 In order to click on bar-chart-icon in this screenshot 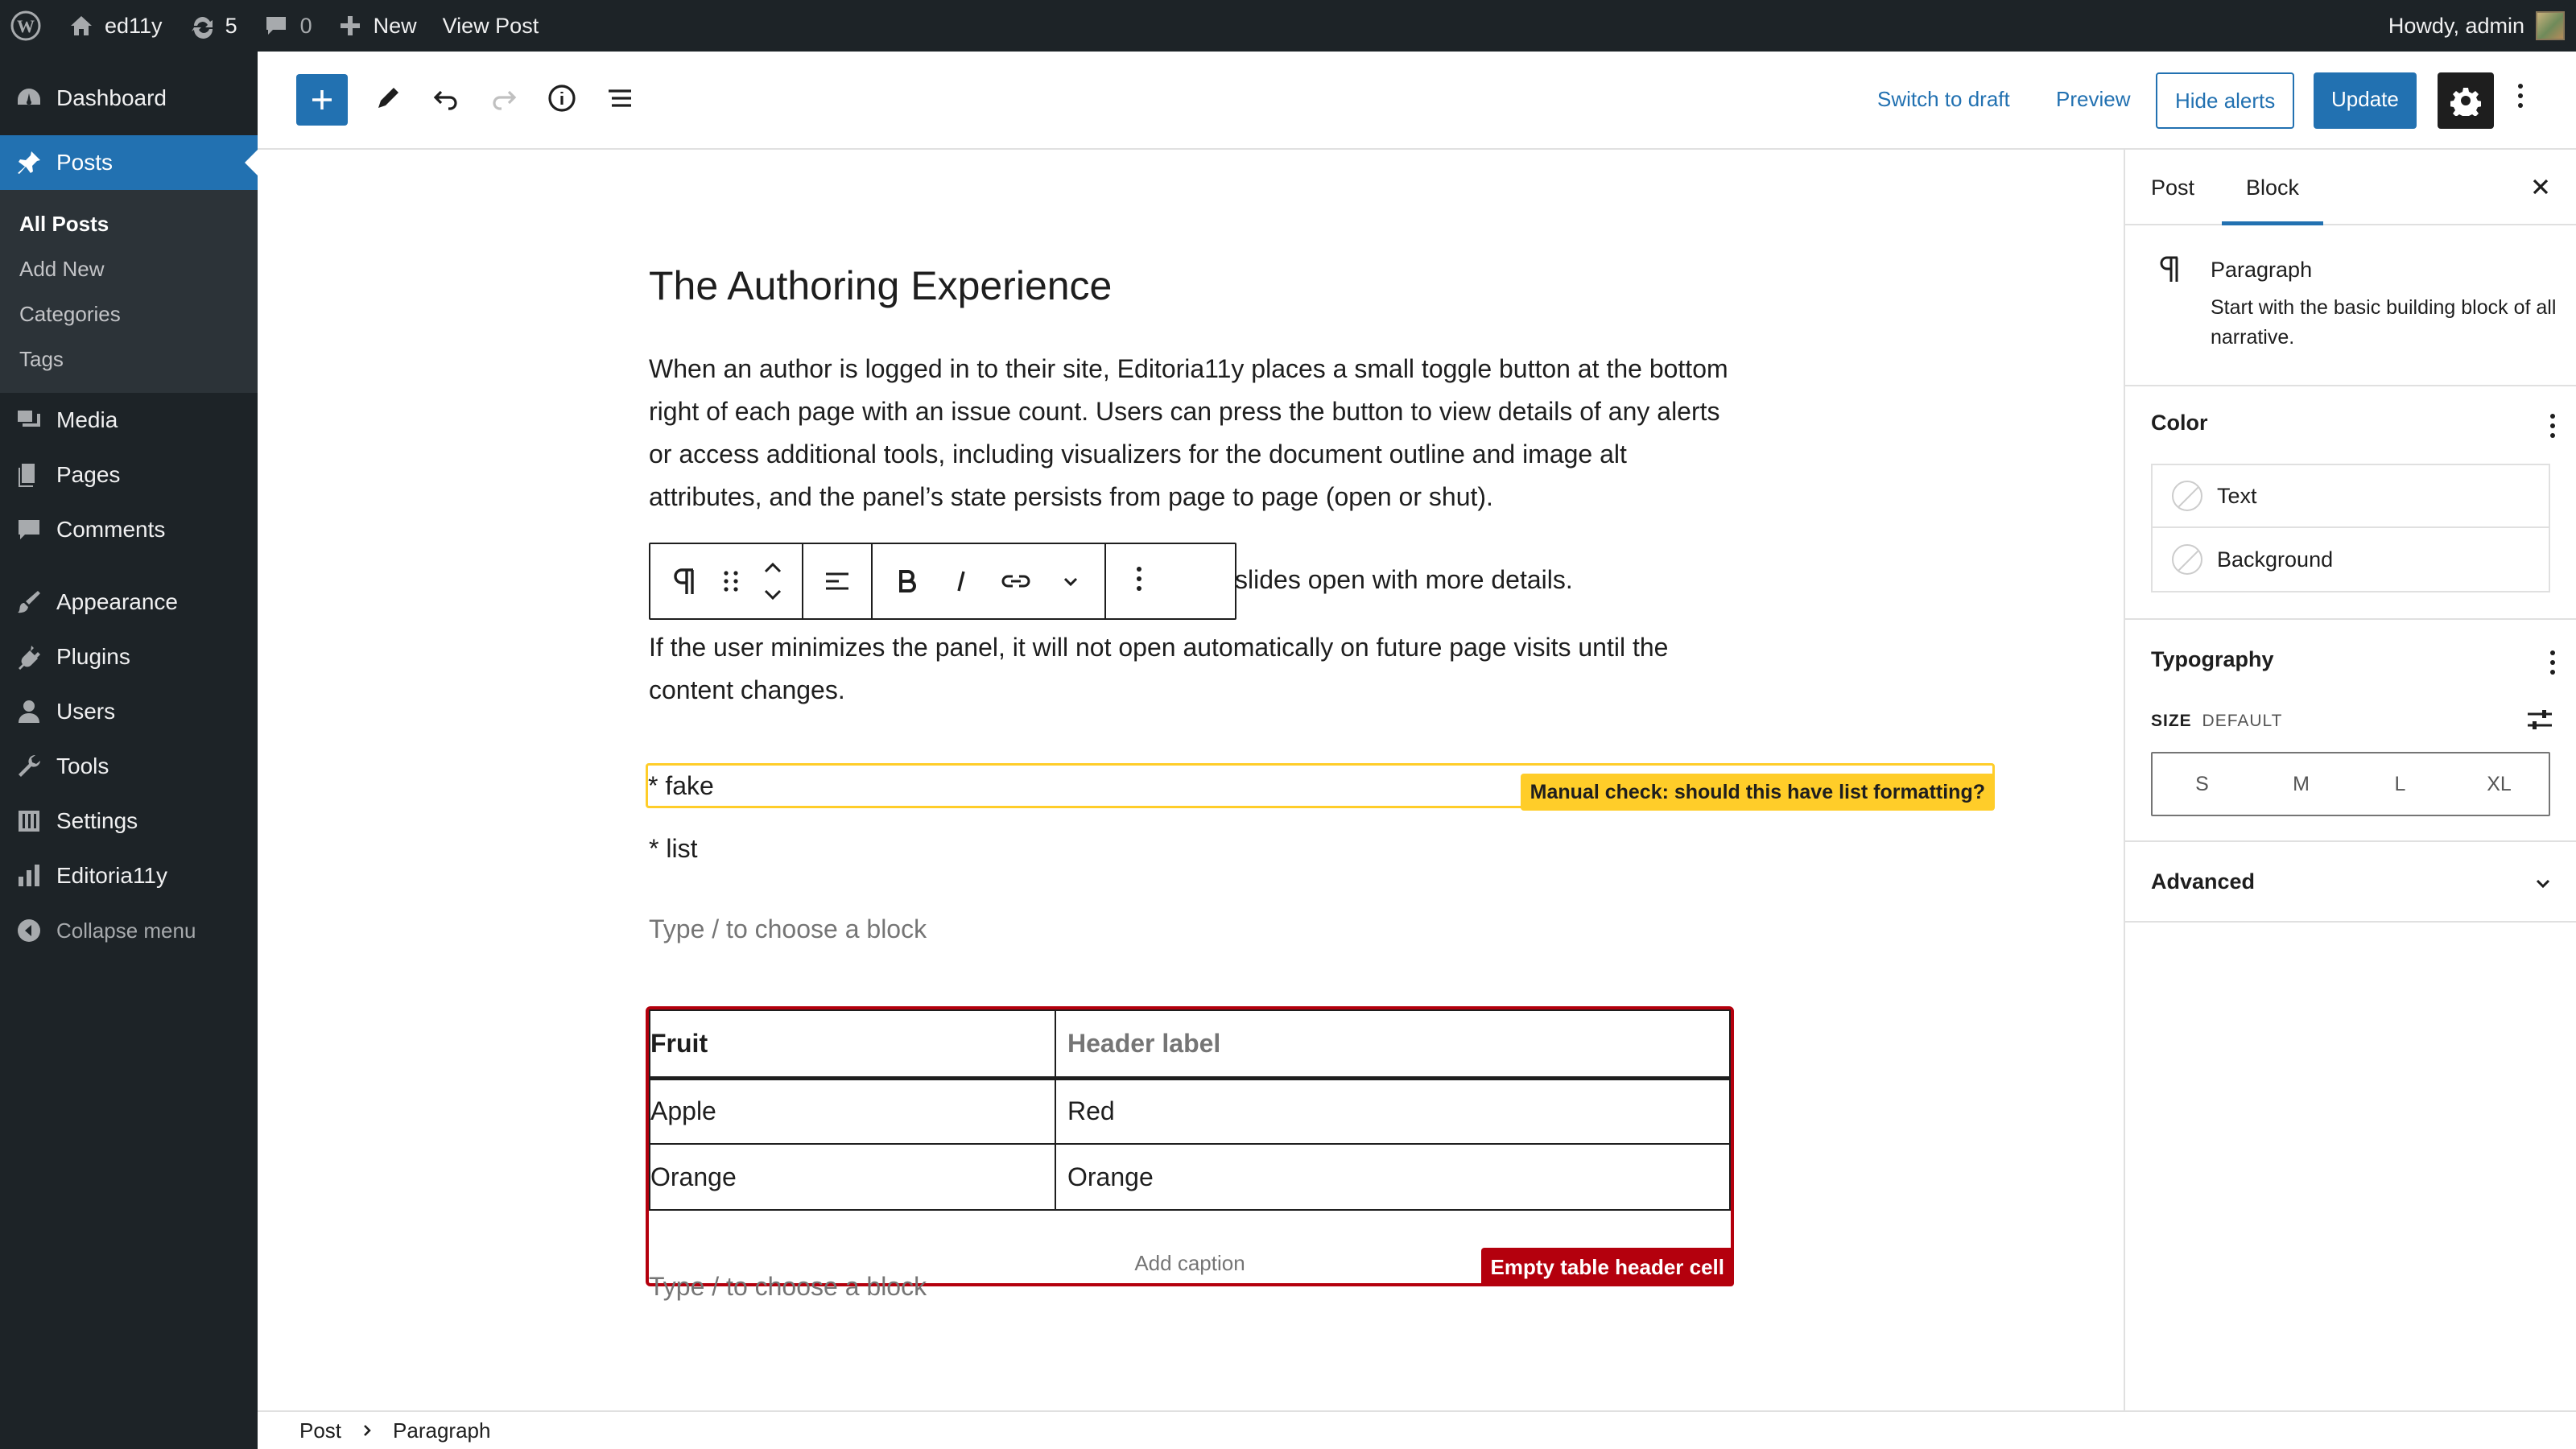, I will do `click(29, 876)`.